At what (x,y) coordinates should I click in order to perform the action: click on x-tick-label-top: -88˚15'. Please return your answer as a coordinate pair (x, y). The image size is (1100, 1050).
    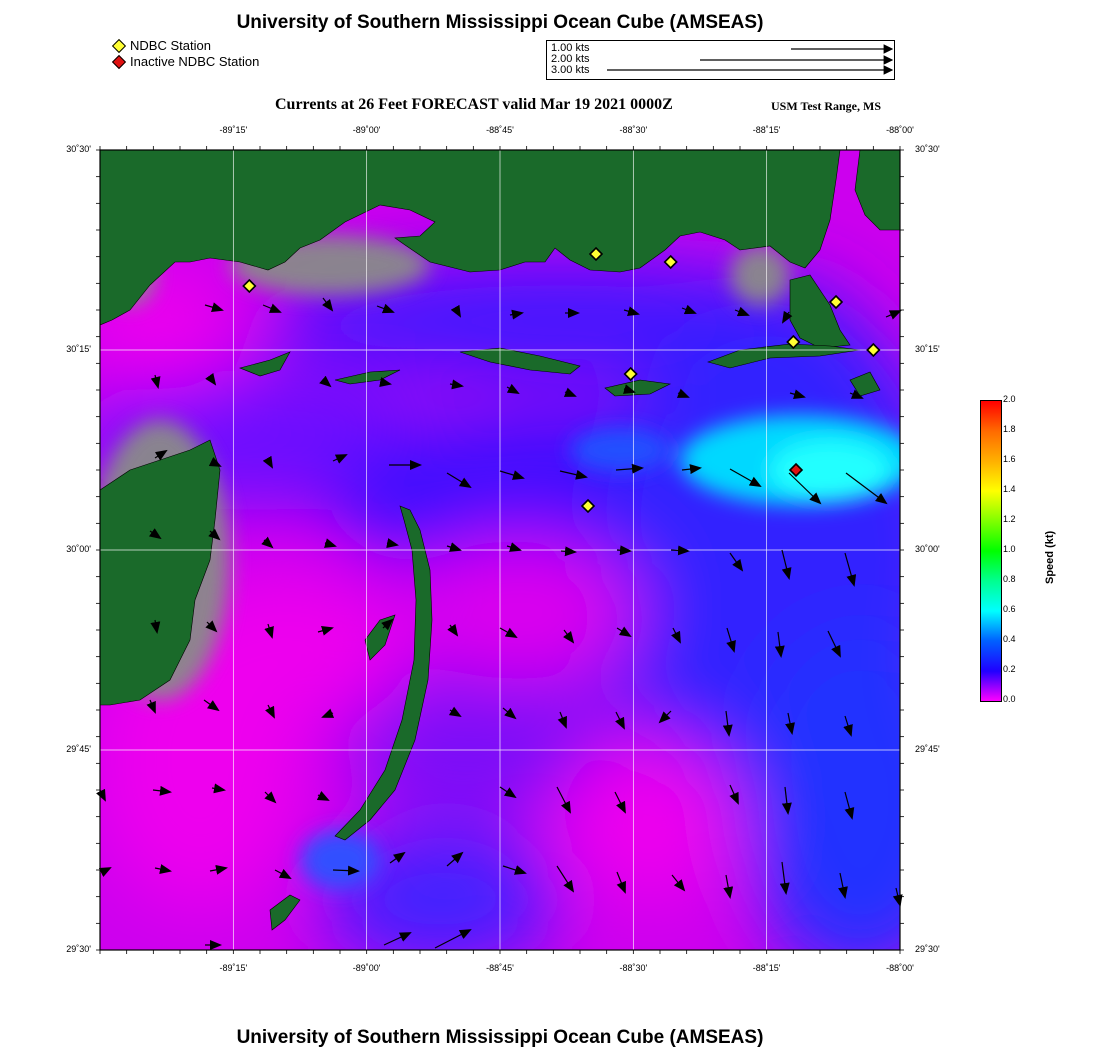
    Looking at the image, I should click on (766, 130).